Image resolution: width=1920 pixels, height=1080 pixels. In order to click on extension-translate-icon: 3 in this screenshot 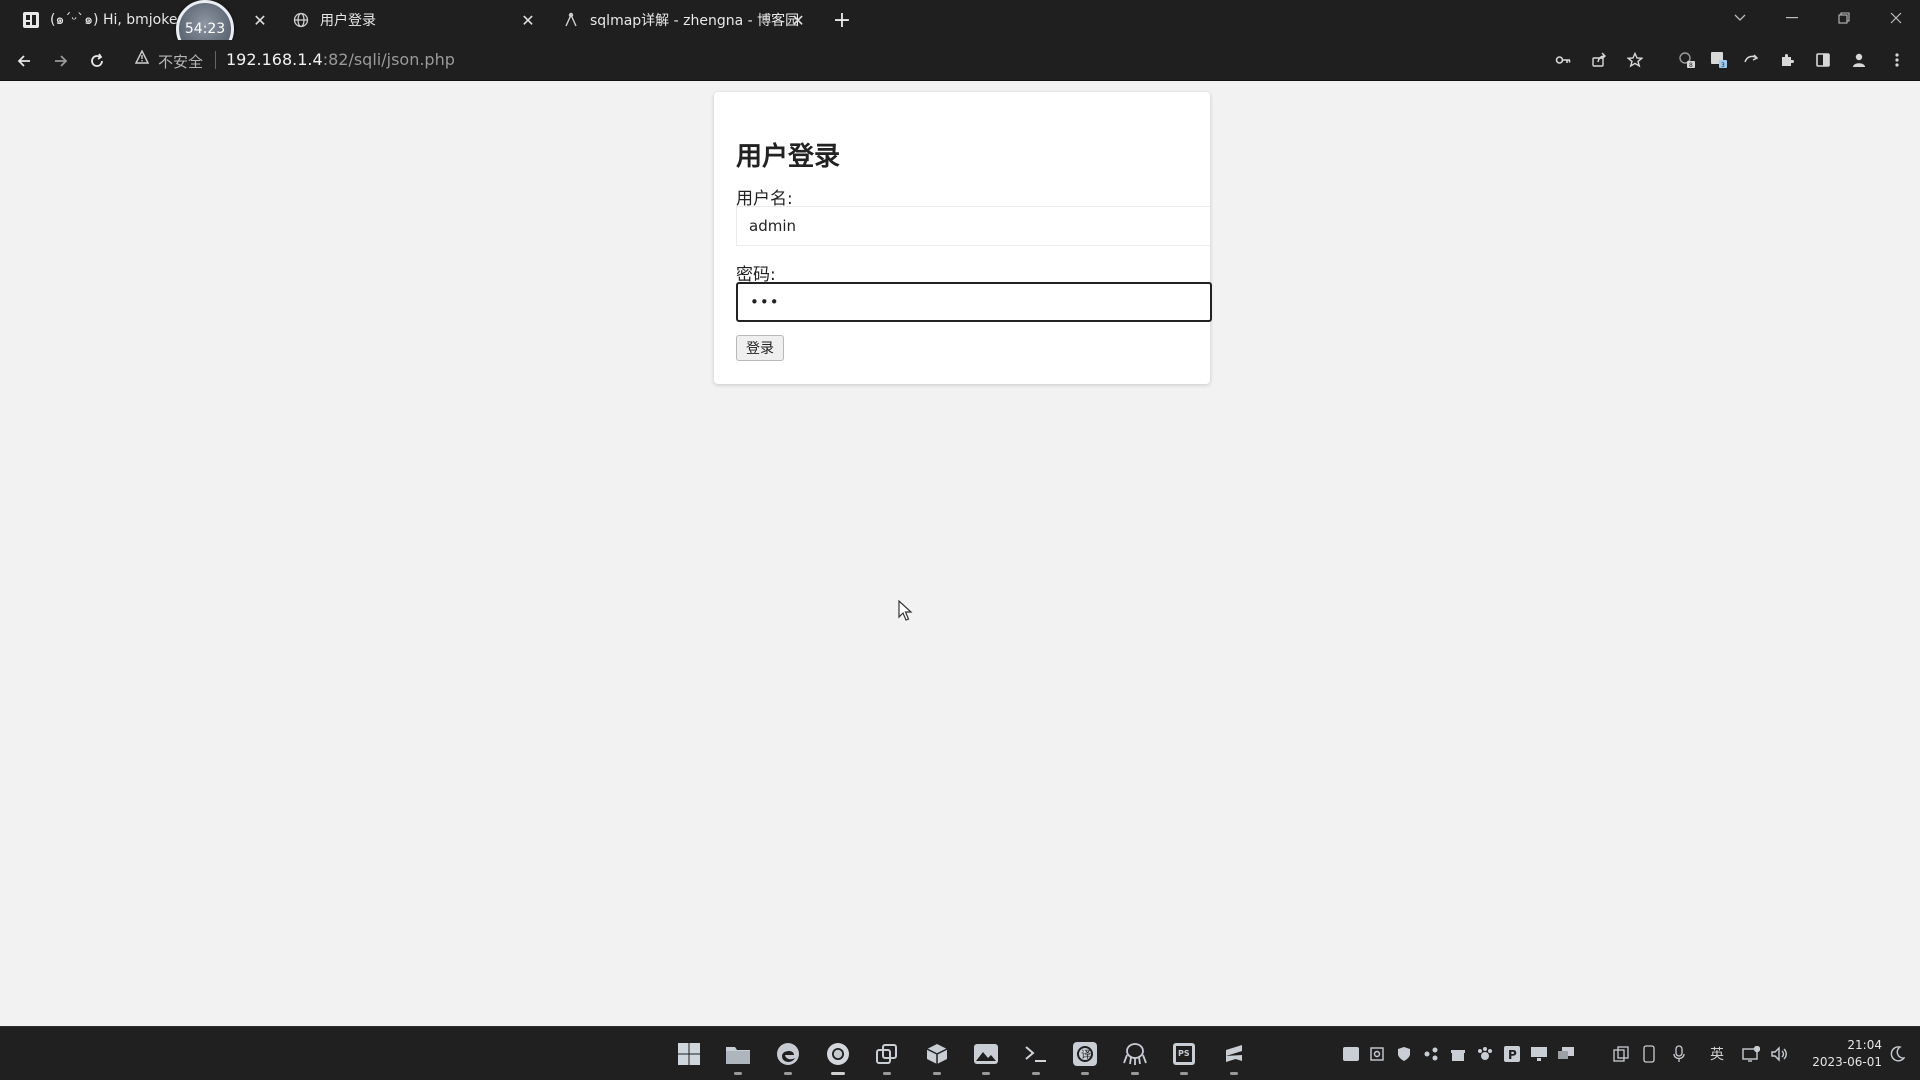, I will do `click(1719, 60)`.